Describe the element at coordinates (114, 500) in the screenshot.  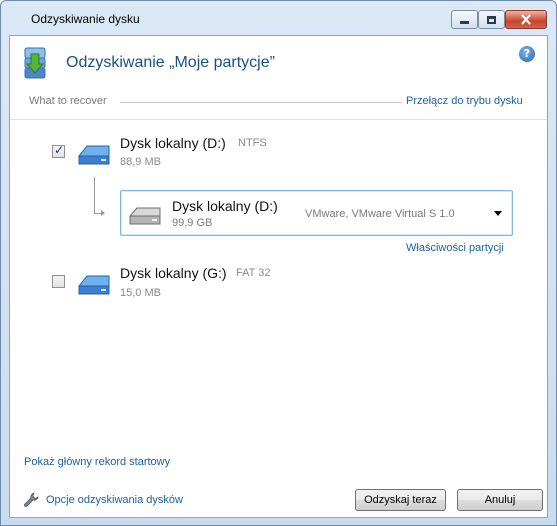
I see `recovery-options-link: Opcje odzyskiwania dysków` at that location.